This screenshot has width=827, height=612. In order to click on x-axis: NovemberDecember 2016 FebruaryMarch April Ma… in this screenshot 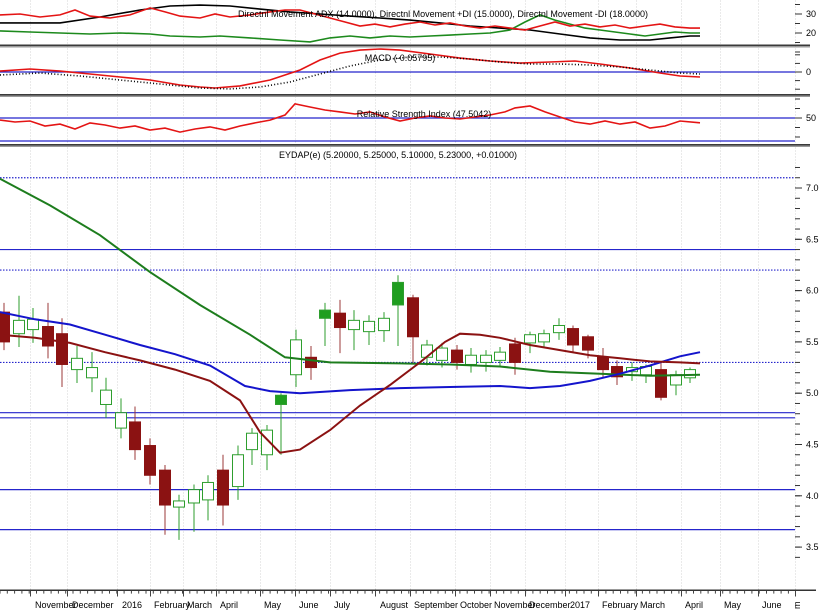, I will do `click(398, 600)`.